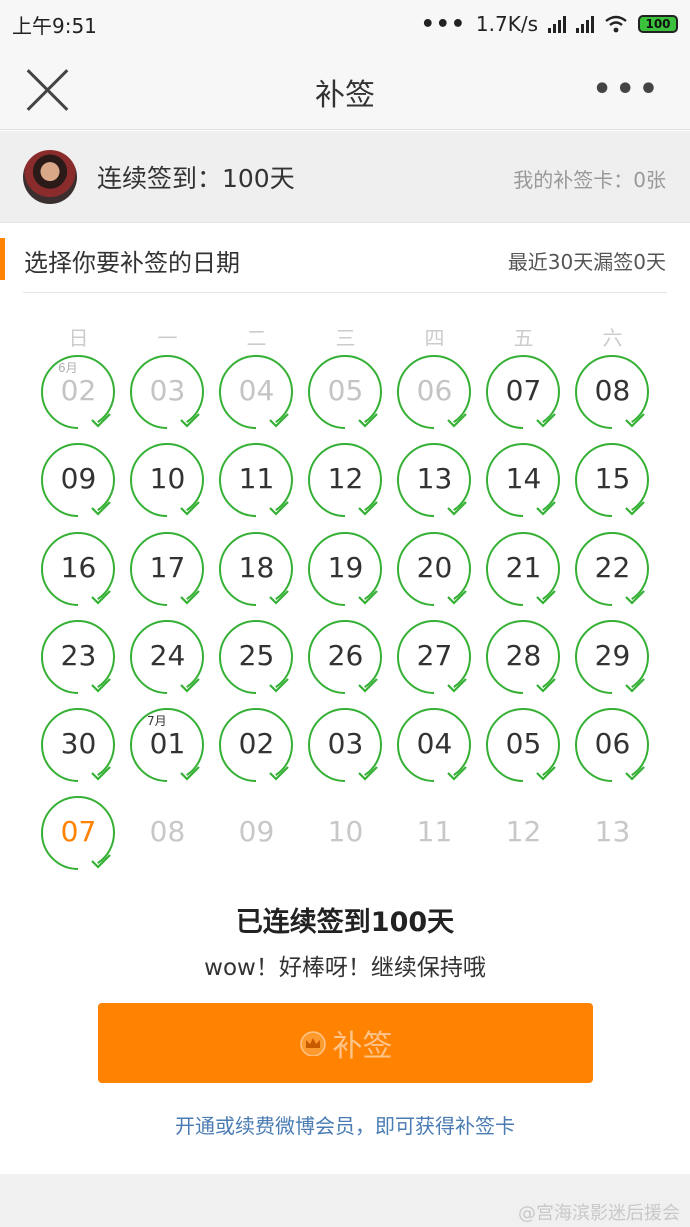 Image resolution: width=690 pixels, height=1227 pixels. I want to click on calendar-day: 26, so click(345, 657).